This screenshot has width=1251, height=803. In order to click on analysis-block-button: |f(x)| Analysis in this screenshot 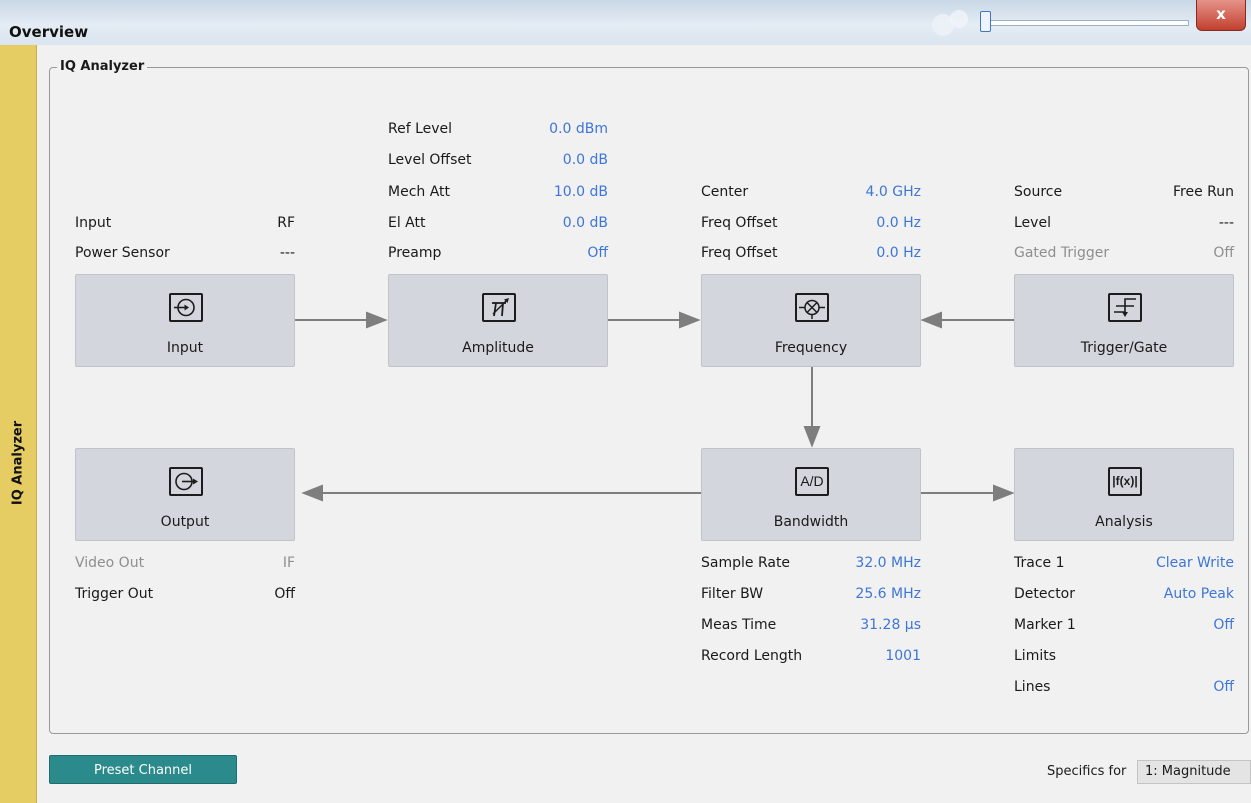, I will do `click(1124, 494)`.